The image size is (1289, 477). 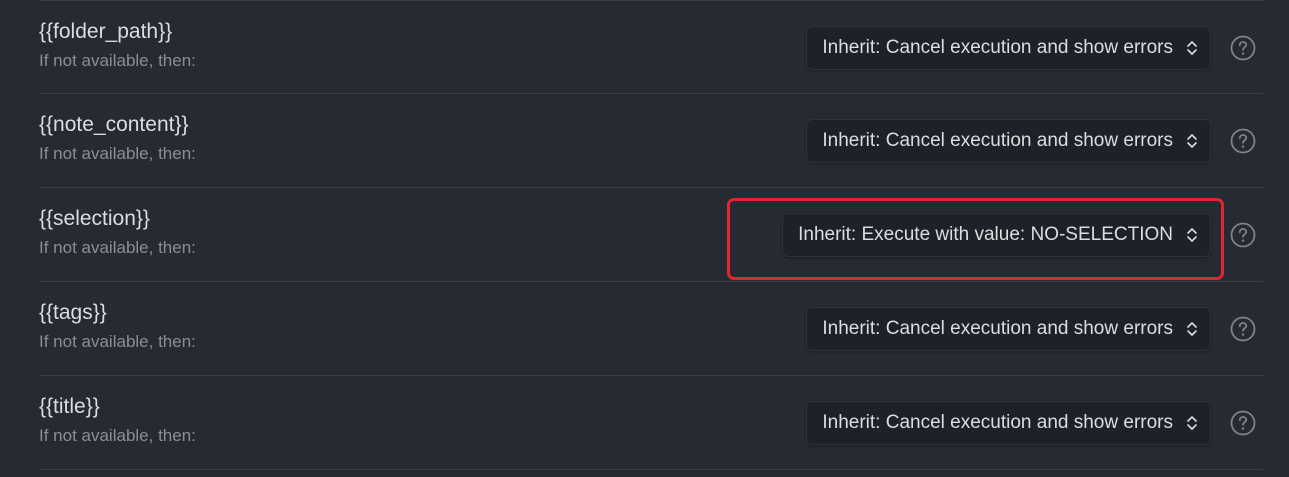 What do you see at coordinates (117, 138) in the screenshot?
I see `setting-info: {{note_content}} If not available, then:` at bounding box center [117, 138].